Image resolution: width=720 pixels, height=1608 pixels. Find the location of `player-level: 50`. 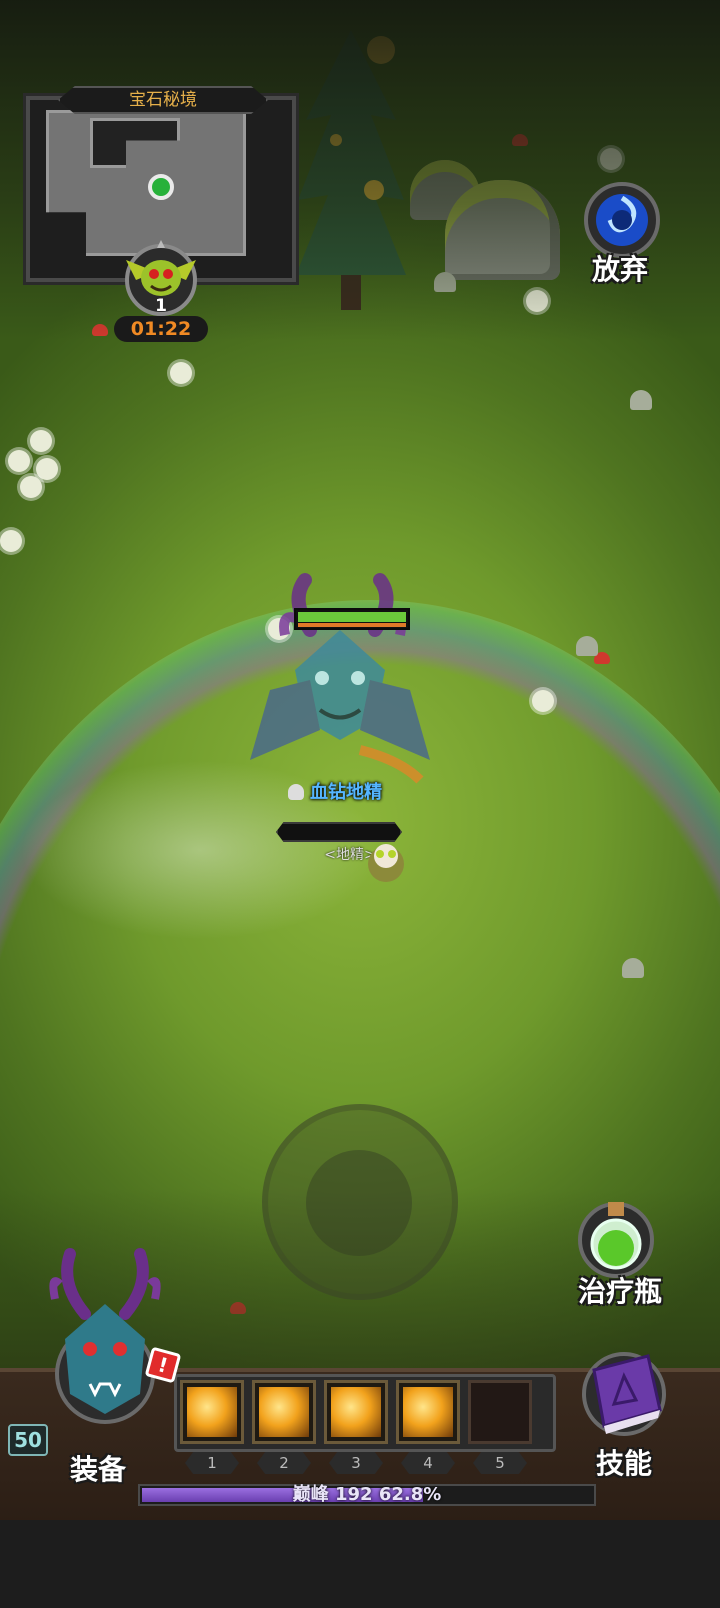

player-level: 50 is located at coordinates (28, 1440).